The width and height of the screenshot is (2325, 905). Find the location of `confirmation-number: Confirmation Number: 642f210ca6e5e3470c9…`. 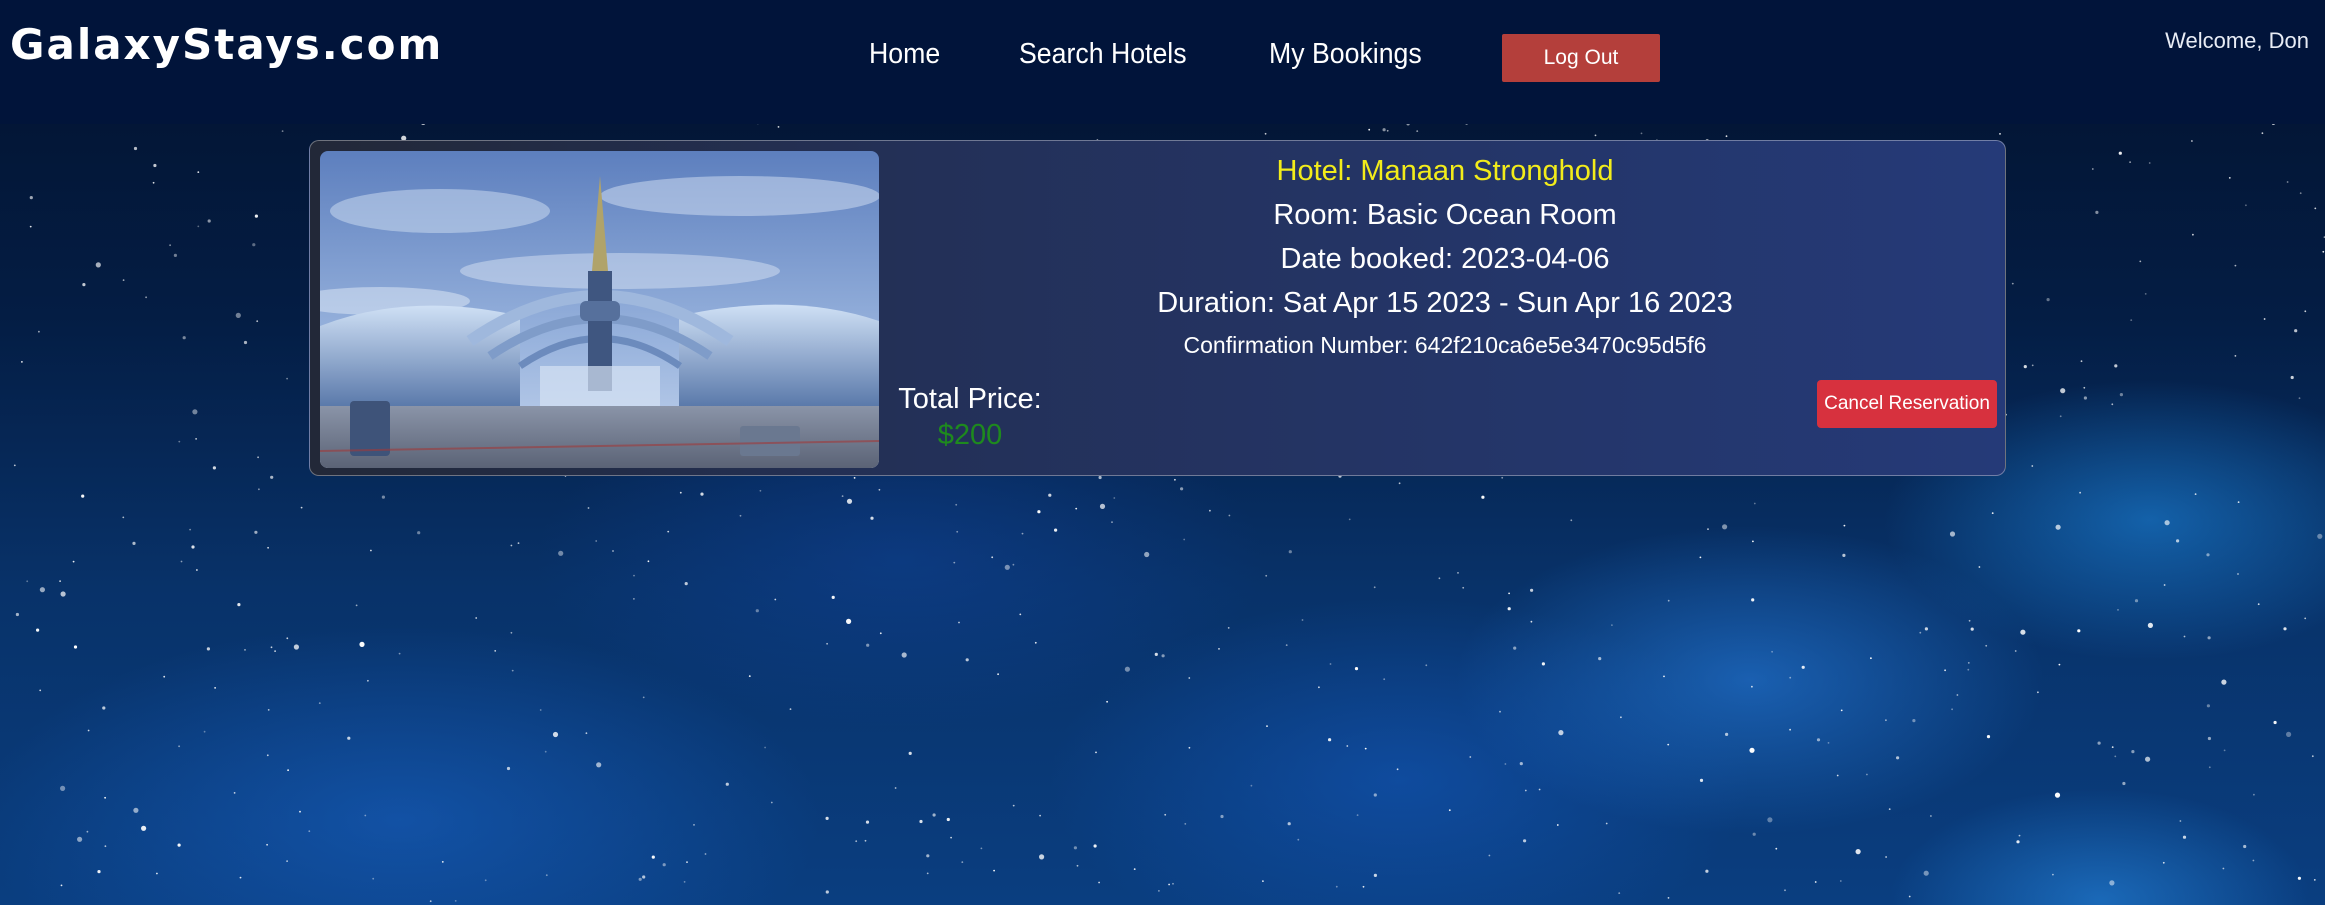

confirmation-number: Confirmation Number: 642f210ca6e5e3470c9… is located at coordinates (1445, 345).